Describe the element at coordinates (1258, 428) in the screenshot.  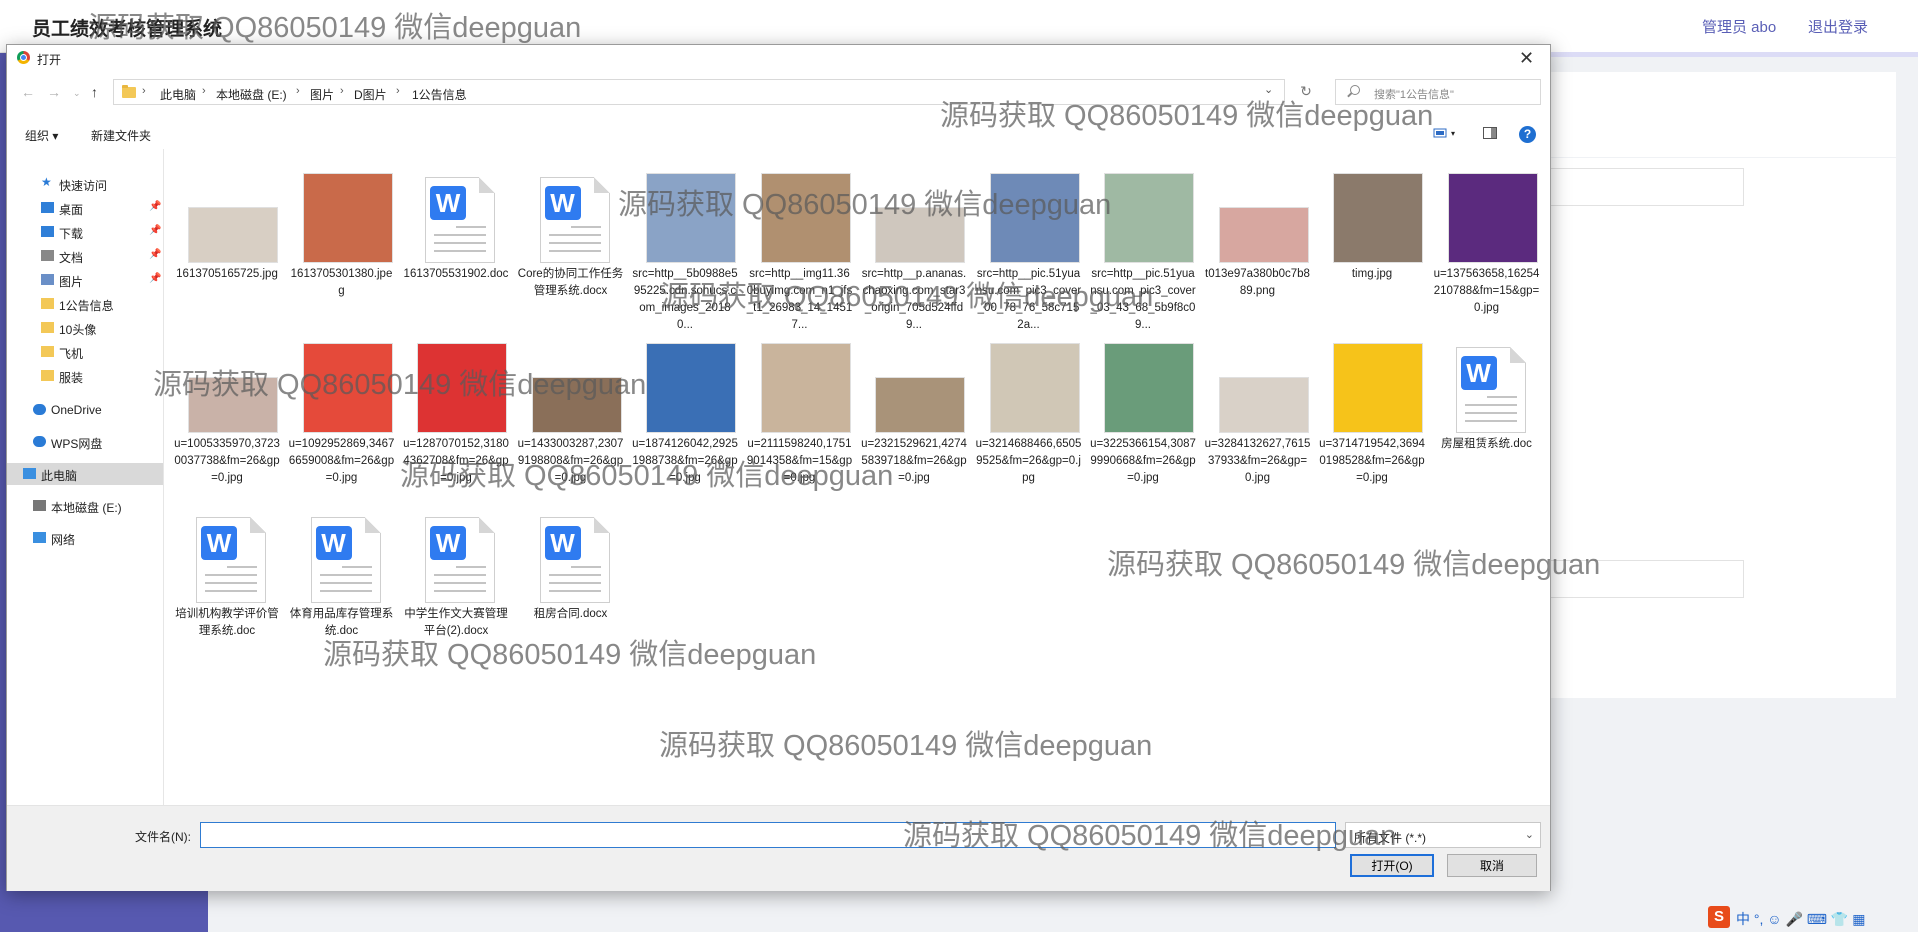
I see `file-item: u=3284132627,761537933&fm=26&gp=0.jpg` at that location.